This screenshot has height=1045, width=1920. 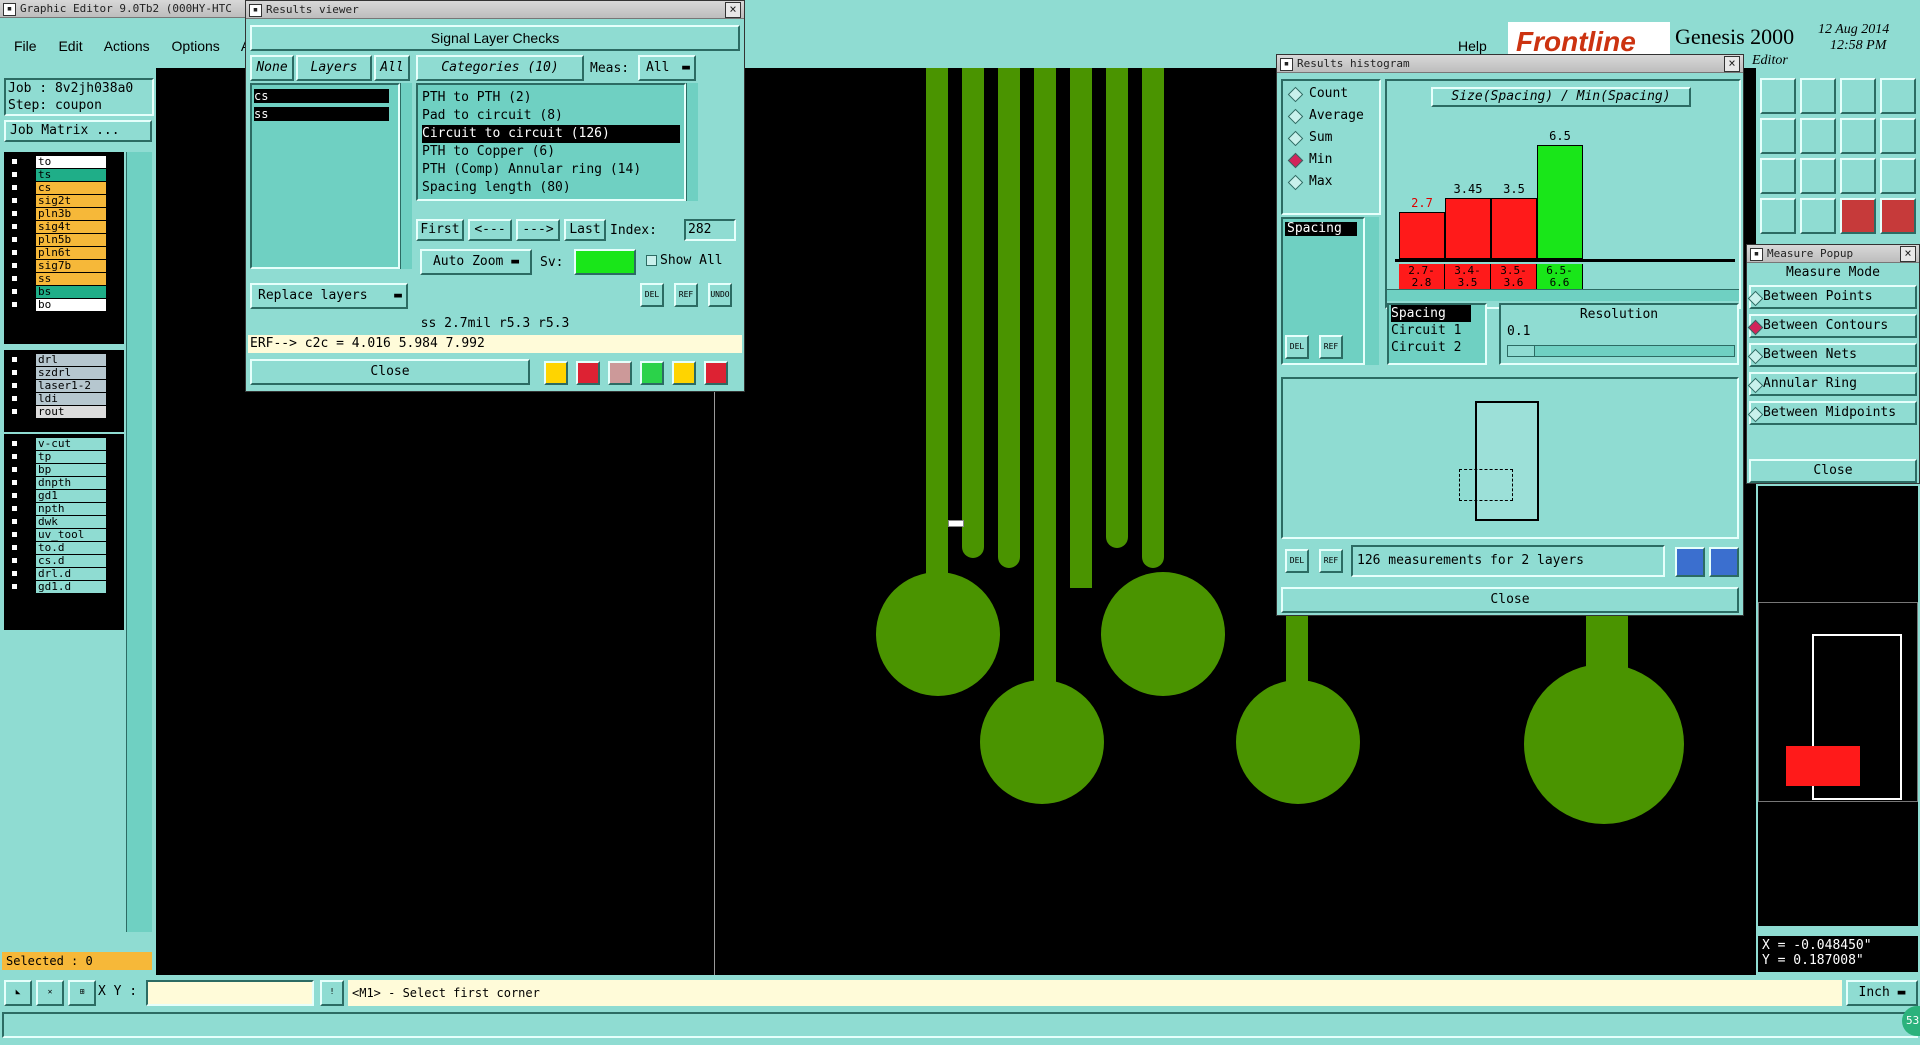 What do you see at coordinates (1690, 562) in the screenshot?
I see `export-icon` at bounding box center [1690, 562].